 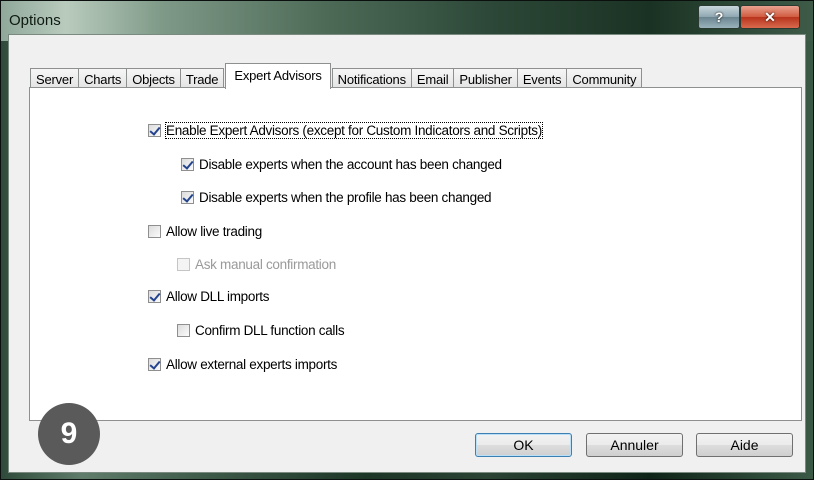 I want to click on confirm-dll-calls-option: Confirm DLL function calls, so click(x=261, y=330).